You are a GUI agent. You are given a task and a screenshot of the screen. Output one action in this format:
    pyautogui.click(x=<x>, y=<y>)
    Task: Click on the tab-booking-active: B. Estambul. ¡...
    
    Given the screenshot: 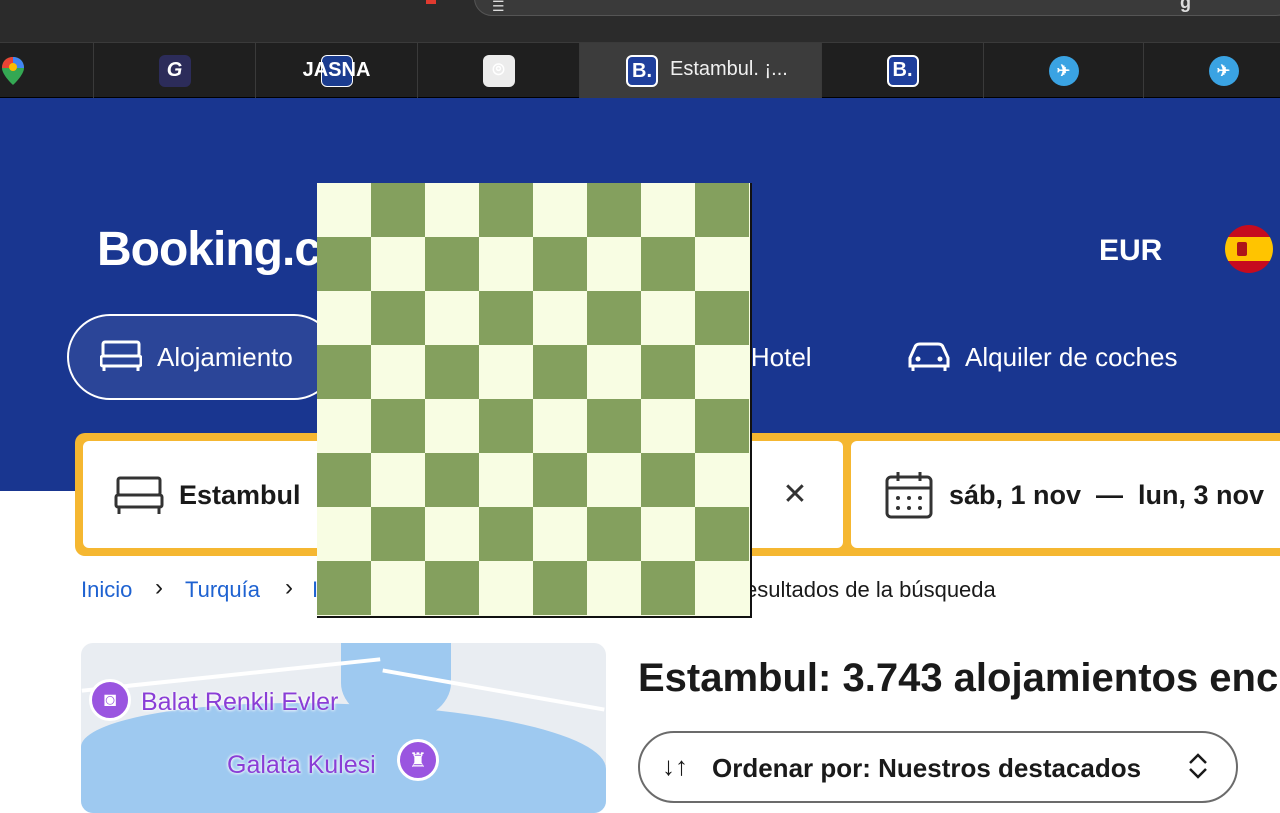 What is the action you would take?
    pyautogui.click(x=701, y=70)
    